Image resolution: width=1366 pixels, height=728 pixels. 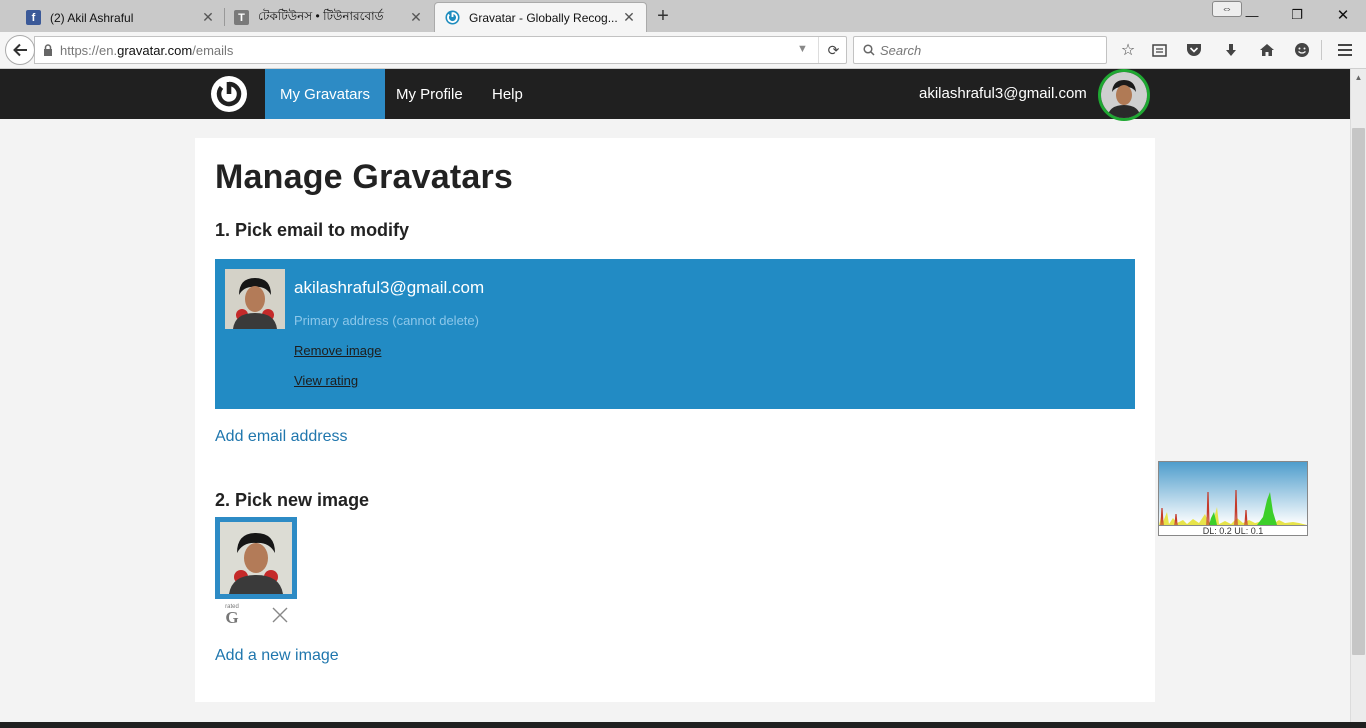 What do you see at coordinates (1358, 391) in the screenshot?
I see `scroll-thumb` at bounding box center [1358, 391].